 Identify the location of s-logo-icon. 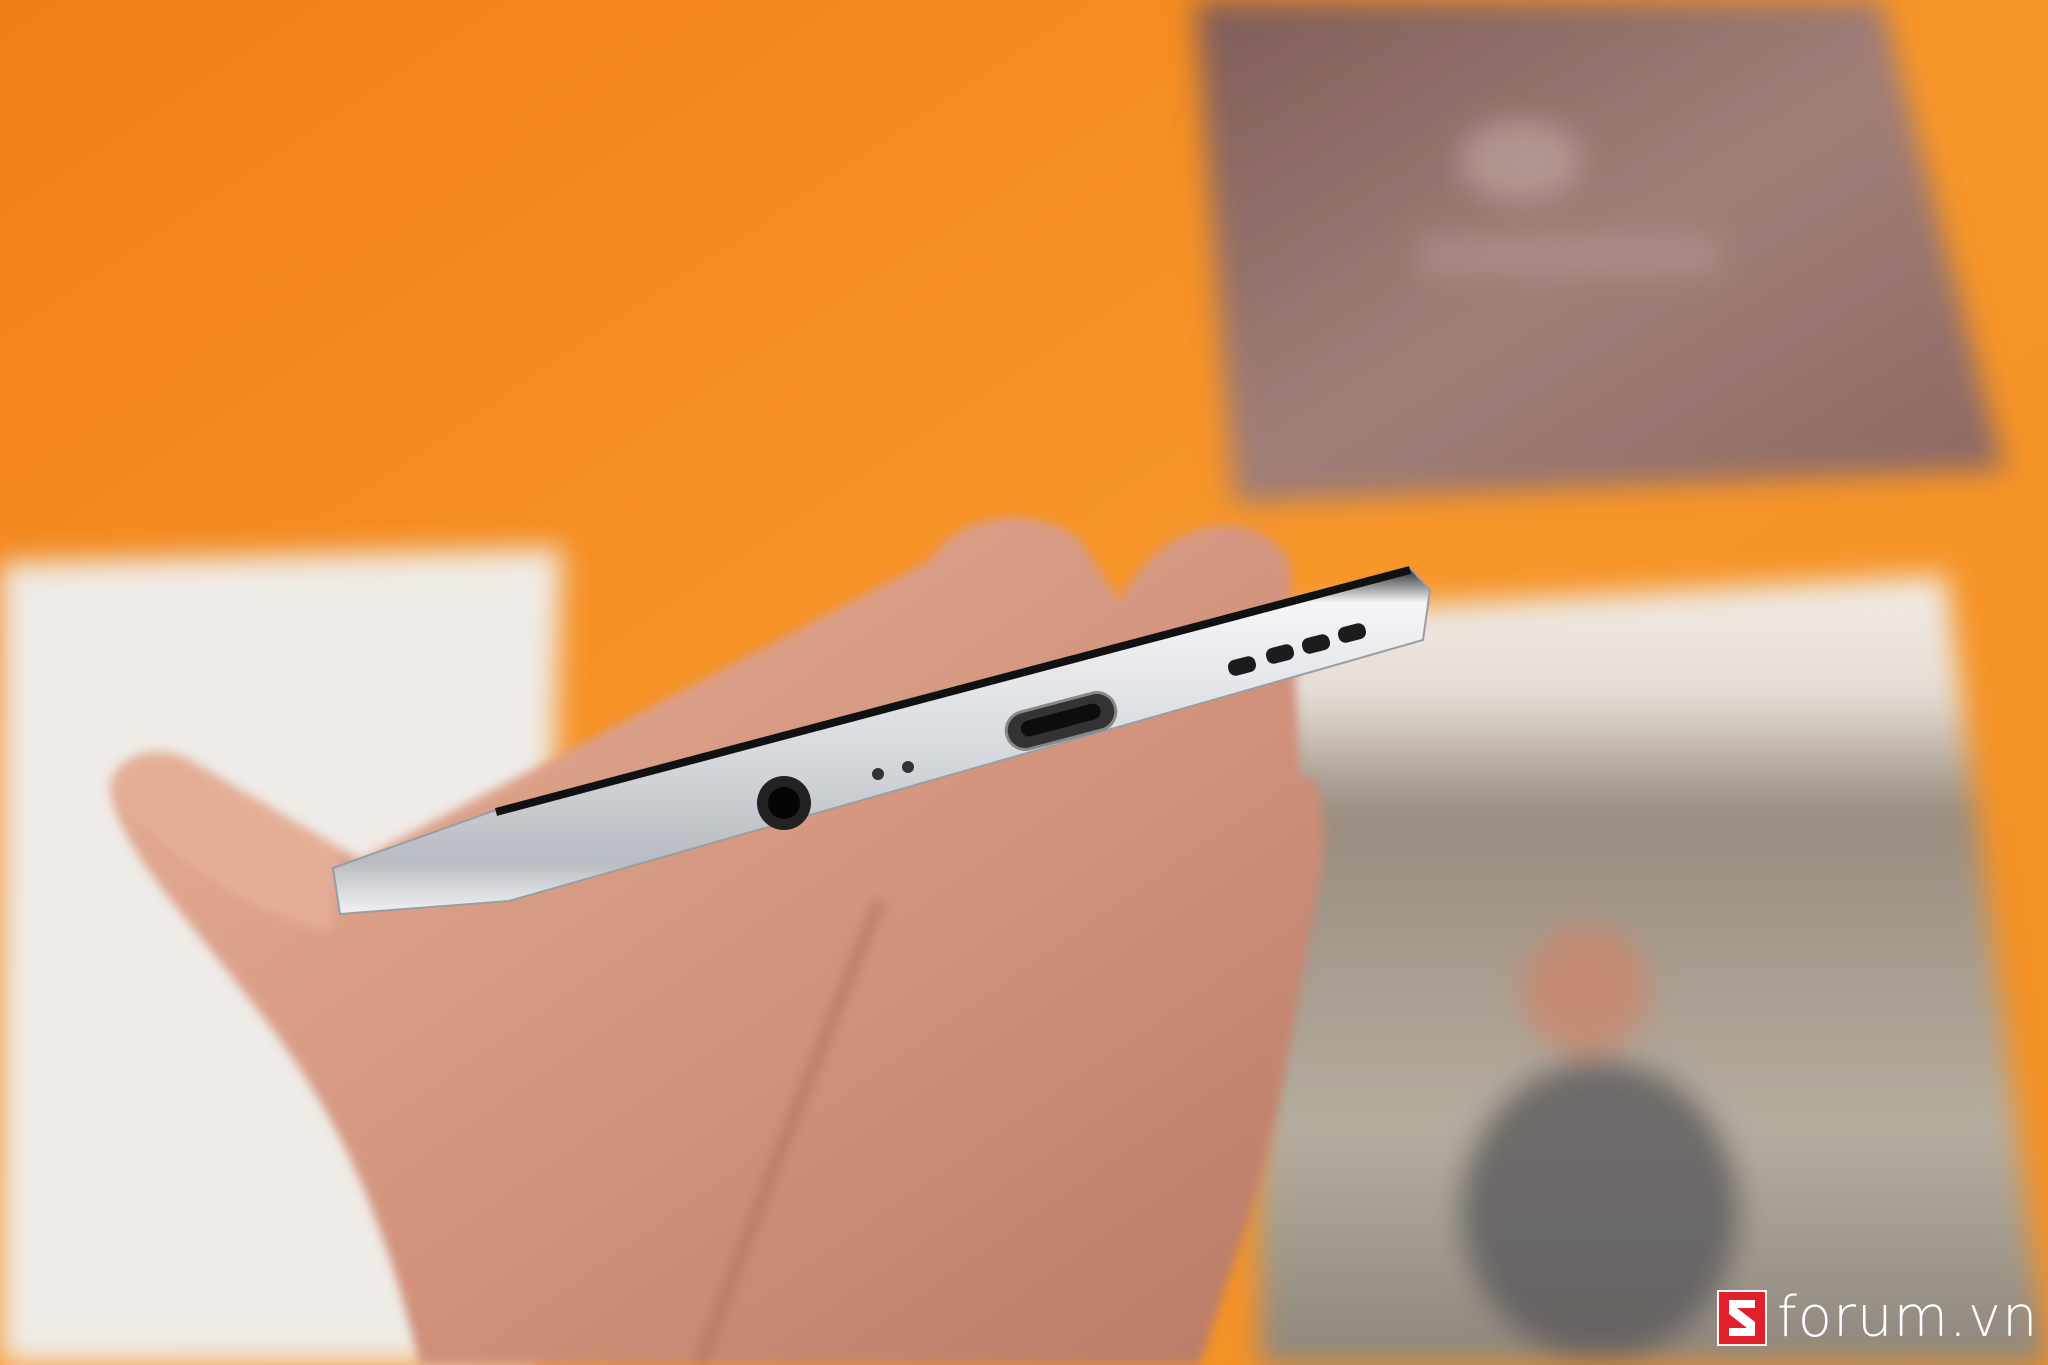
(1742, 1318).